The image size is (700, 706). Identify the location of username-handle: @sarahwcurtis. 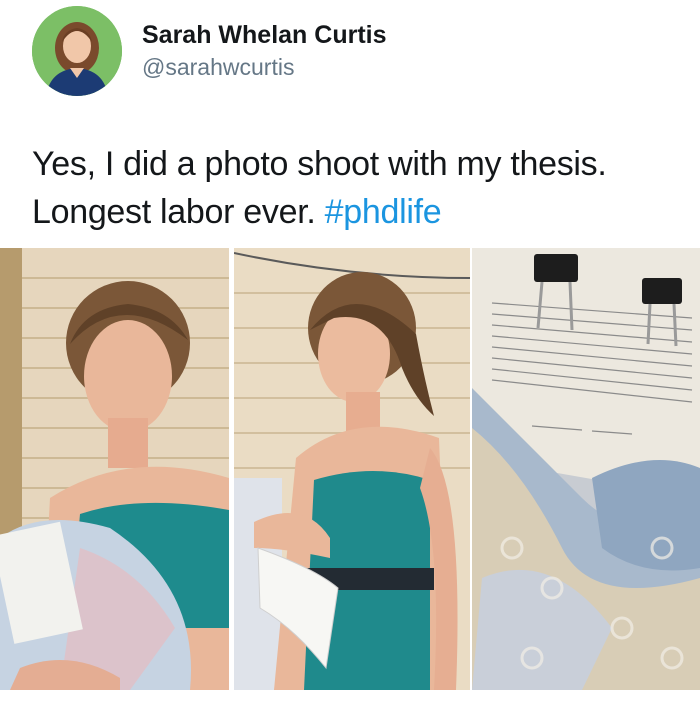
(264, 67).